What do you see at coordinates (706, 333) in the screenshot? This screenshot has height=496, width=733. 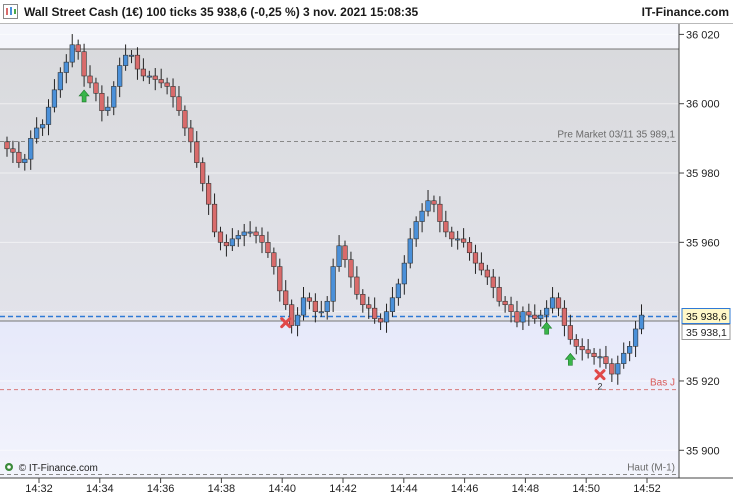 I see `previous-close-label: 35 938,1` at bounding box center [706, 333].